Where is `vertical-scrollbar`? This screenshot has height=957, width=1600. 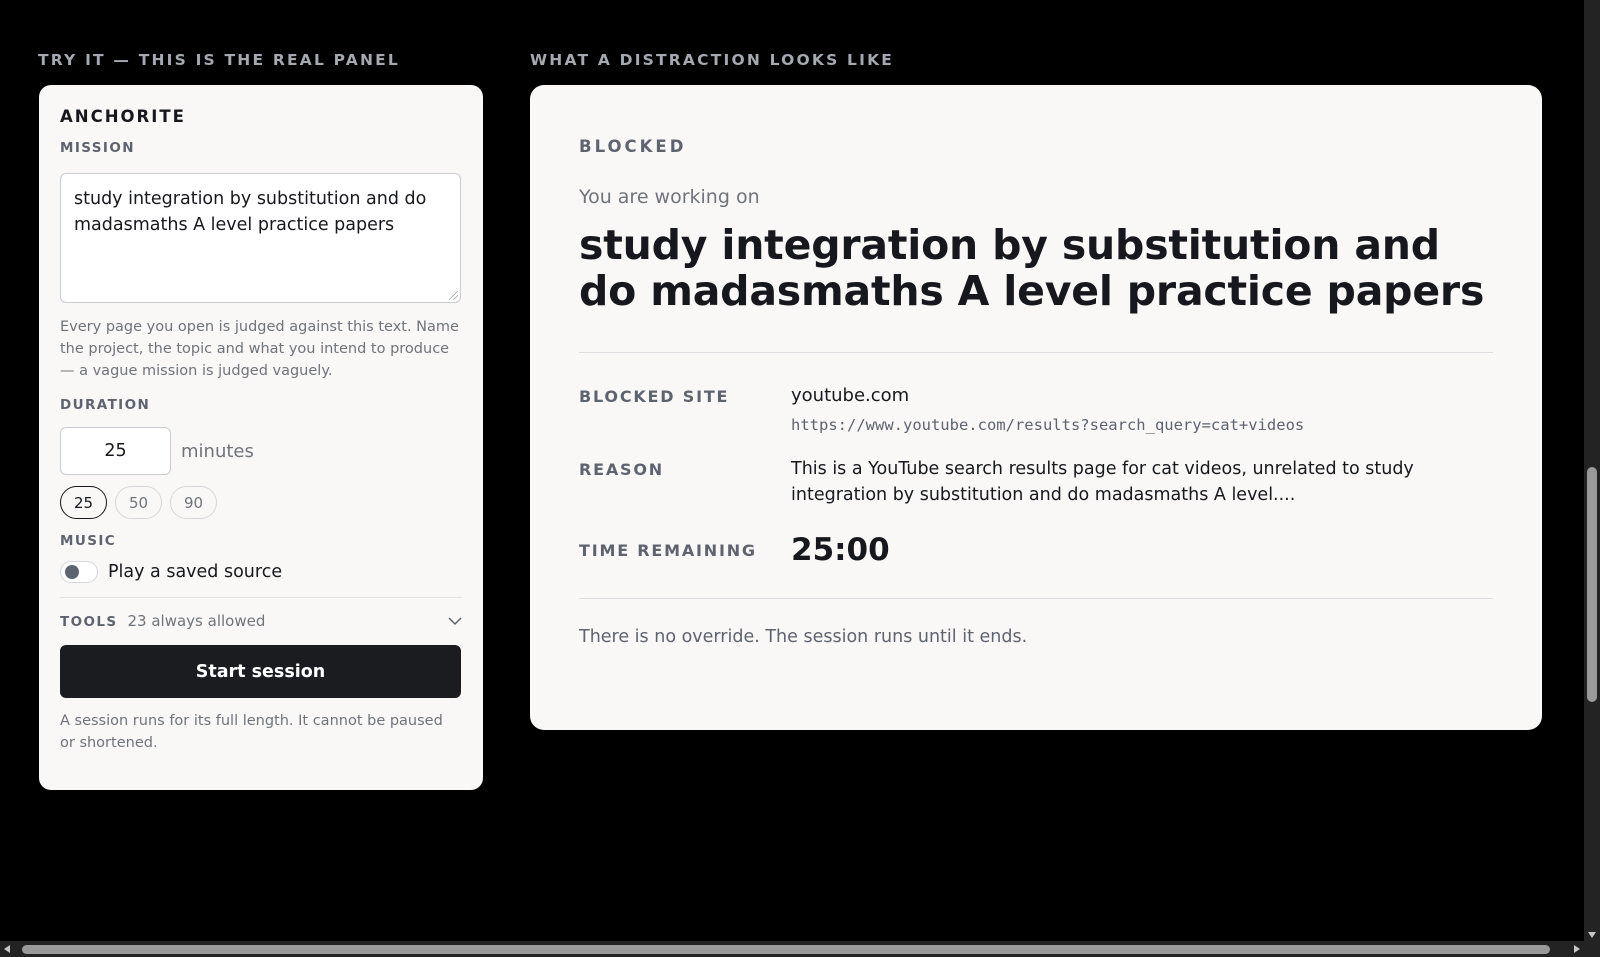 vertical-scrollbar is located at coordinates (1592, 470).